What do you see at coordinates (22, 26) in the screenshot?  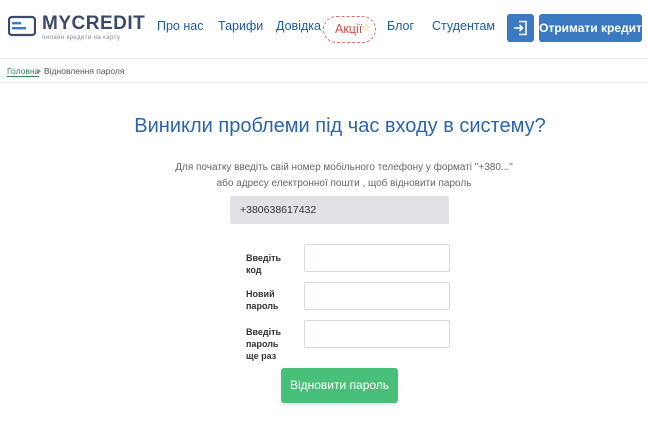 I see `wallet-logo-icon` at bounding box center [22, 26].